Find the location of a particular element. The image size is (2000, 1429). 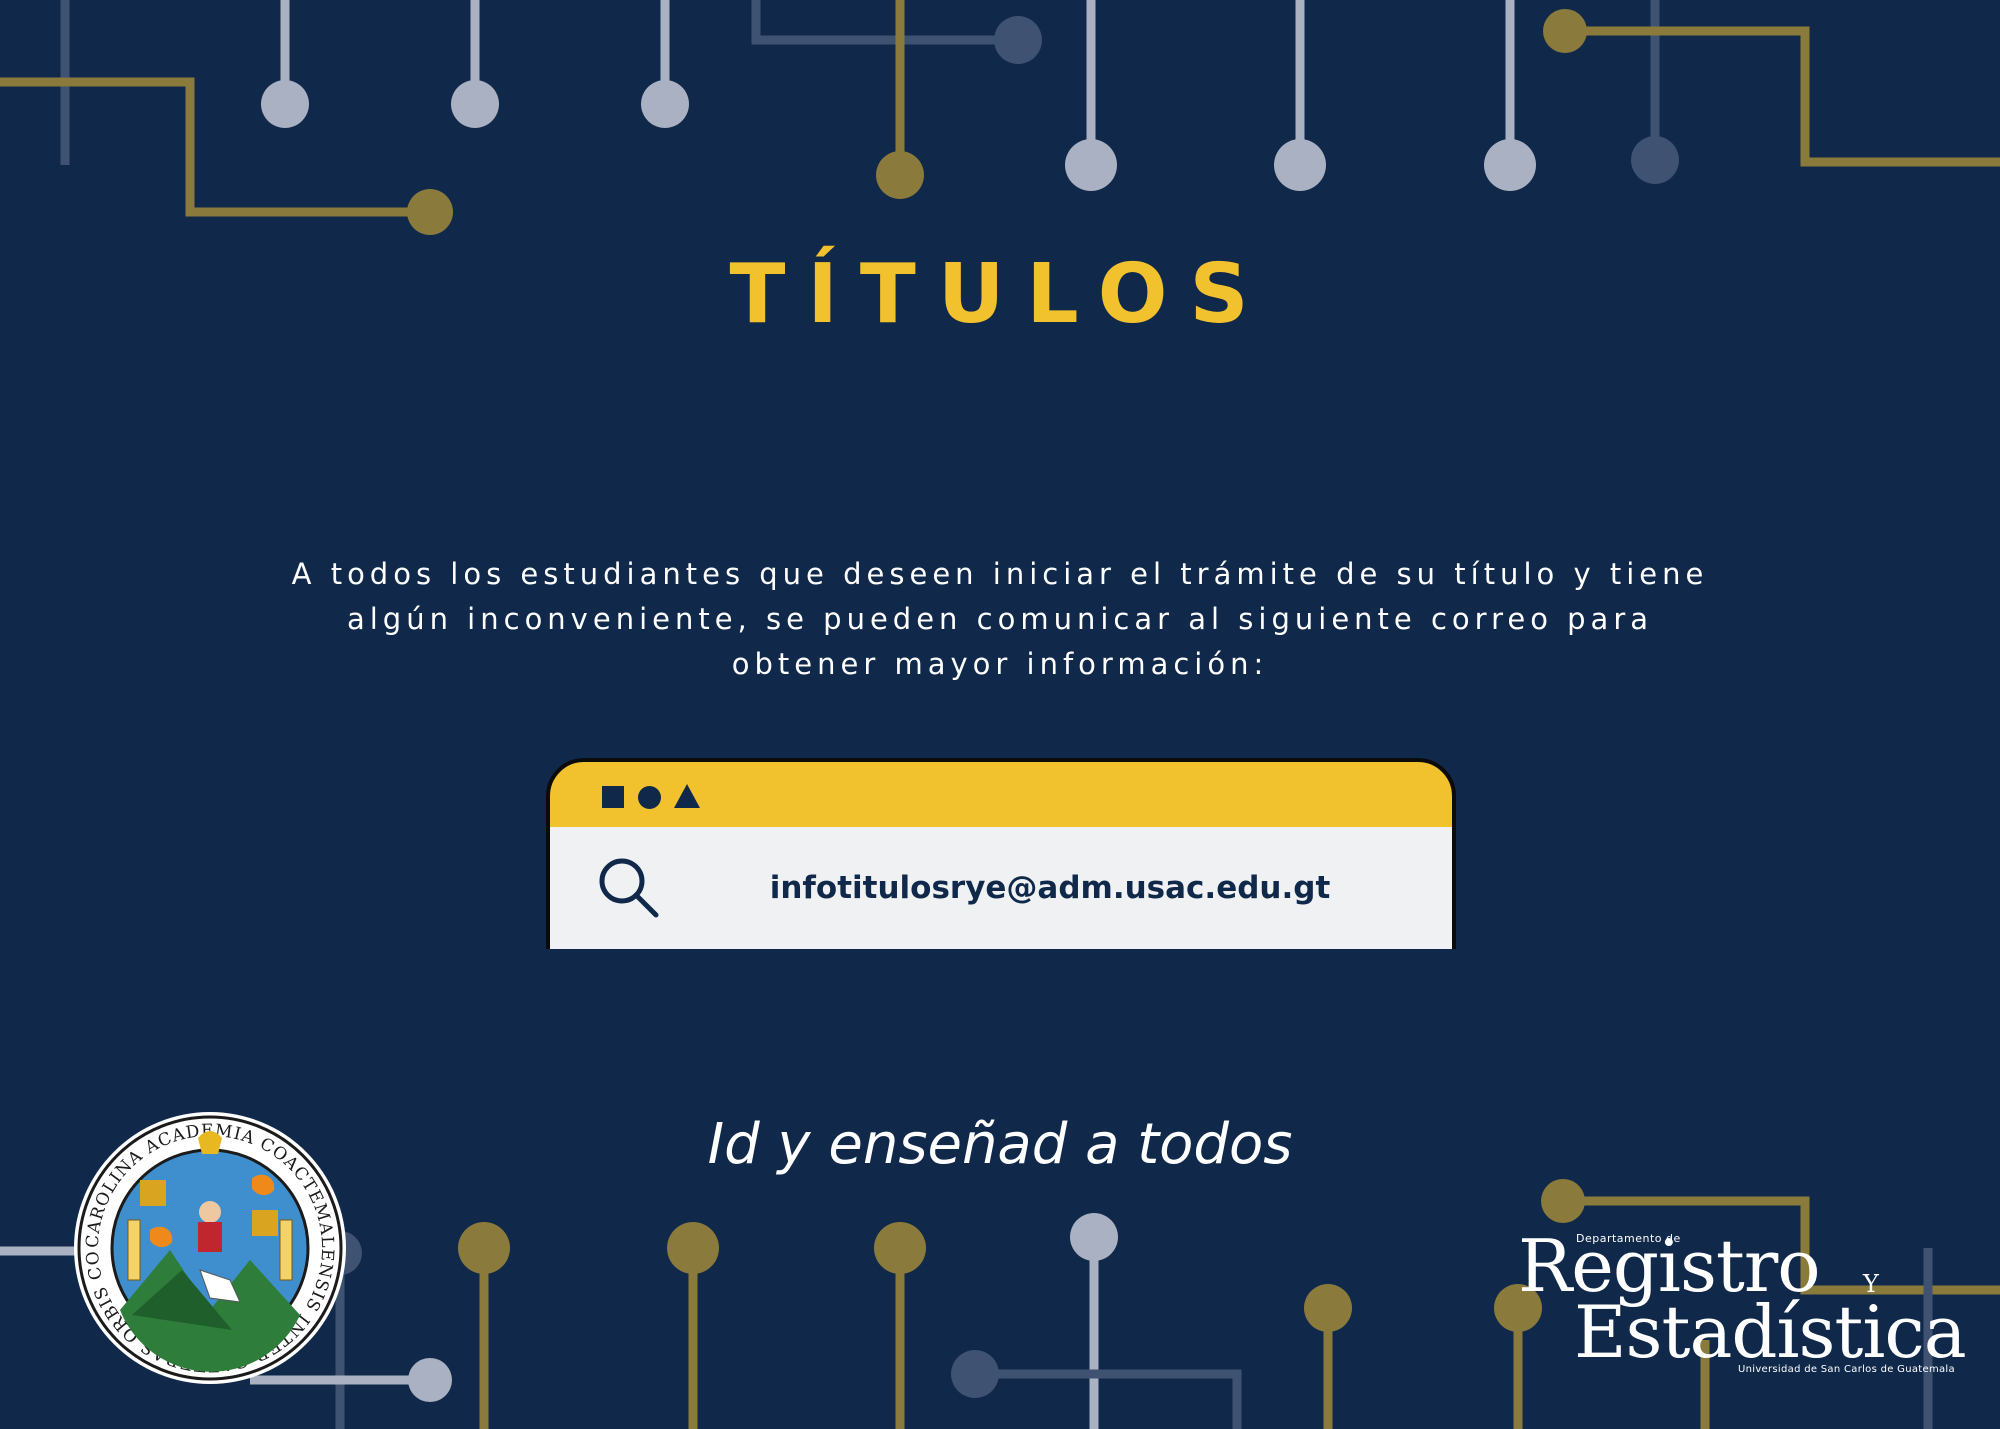

search-field: infotitulosrye@adm.usac.edu.gt is located at coordinates (1001, 888).